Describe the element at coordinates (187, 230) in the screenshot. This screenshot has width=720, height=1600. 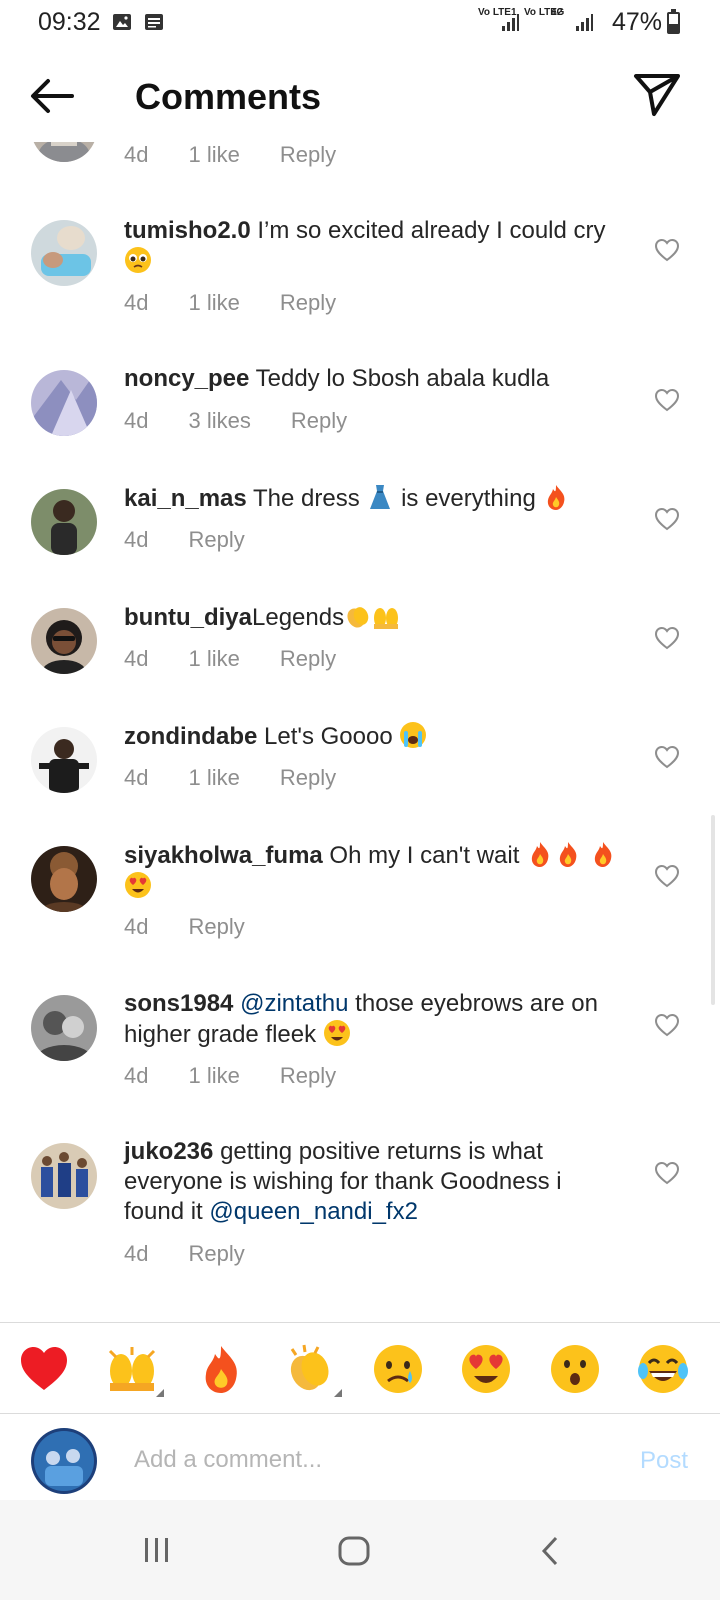
I see `comment-username: tumisho2.0` at that location.